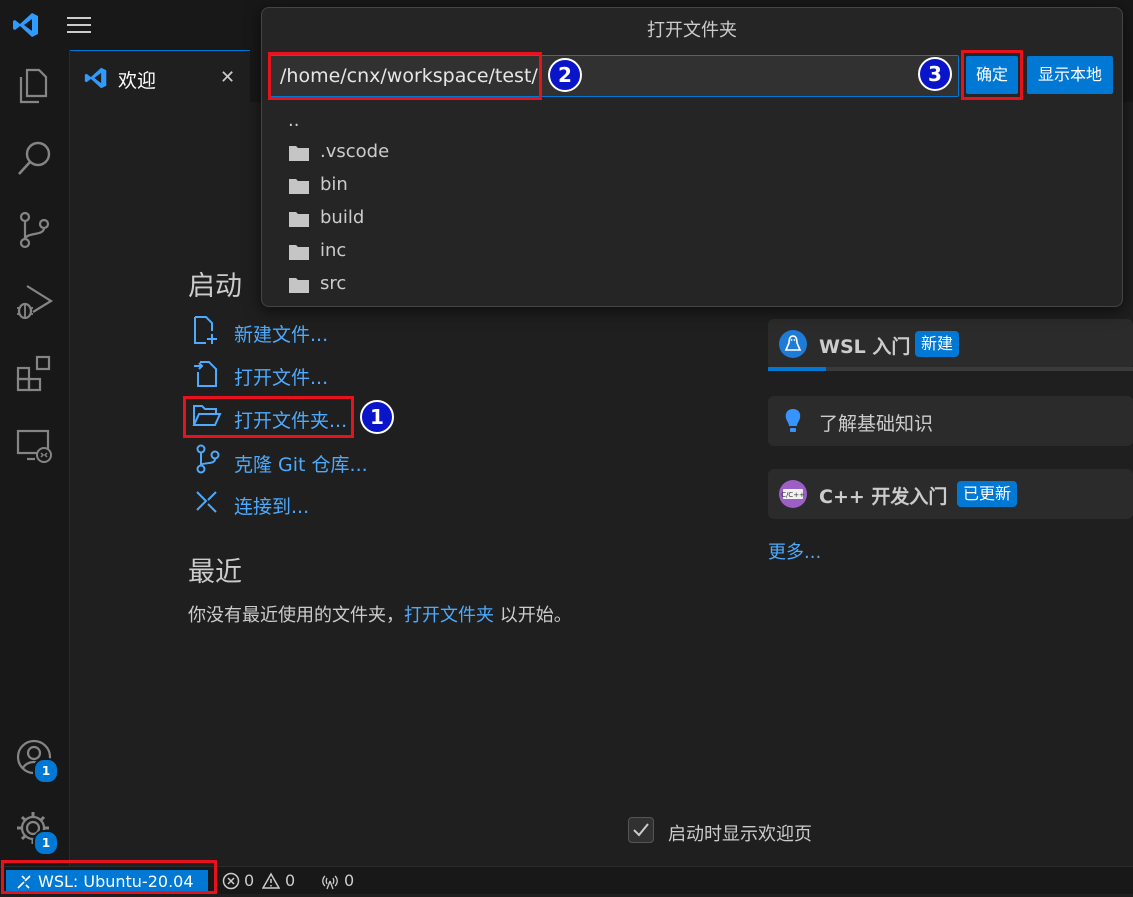  Describe the element at coordinates (35, 376) in the screenshot. I see `extensions-icon` at that location.